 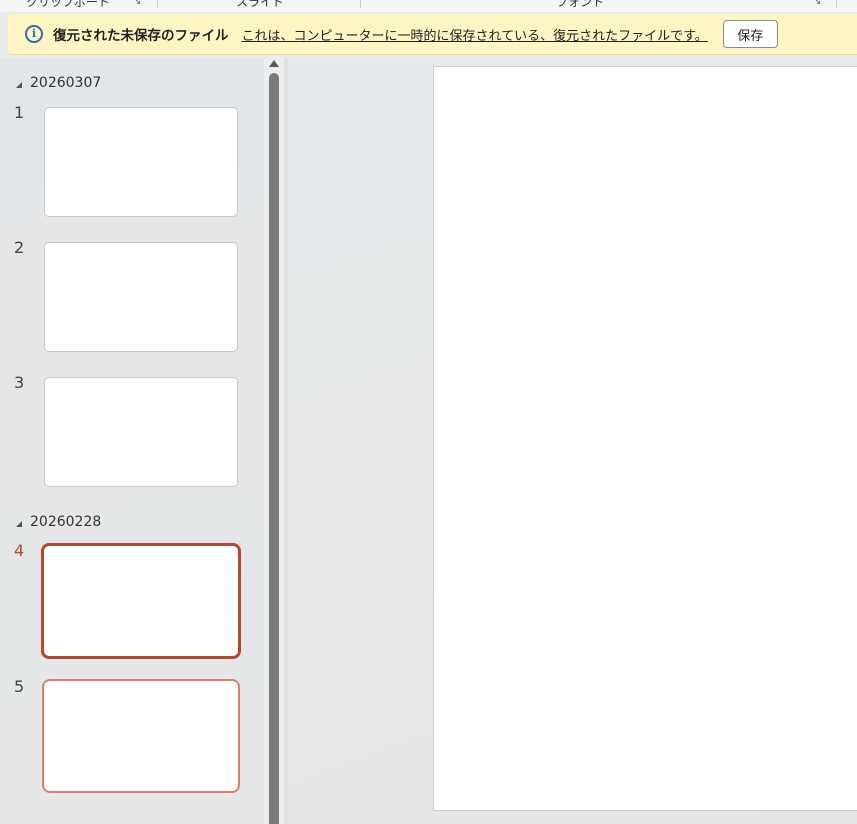 I want to click on message-bar-link: これは、コンピューターに一時的に保存されている、復元されたファイルです。, so click(x=475, y=34).